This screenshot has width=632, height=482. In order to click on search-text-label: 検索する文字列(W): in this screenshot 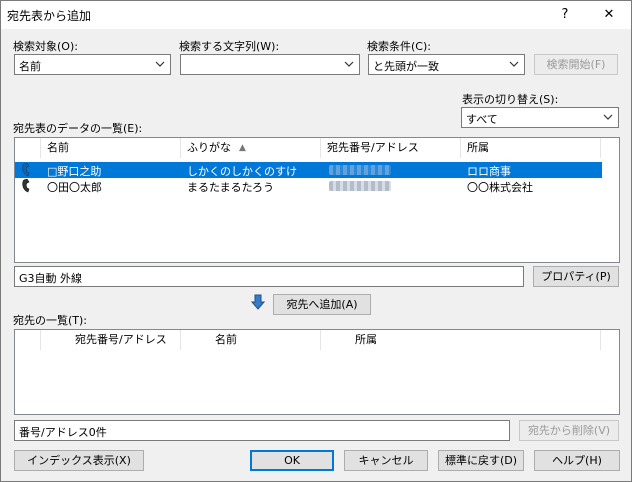, I will do `click(229, 46)`.